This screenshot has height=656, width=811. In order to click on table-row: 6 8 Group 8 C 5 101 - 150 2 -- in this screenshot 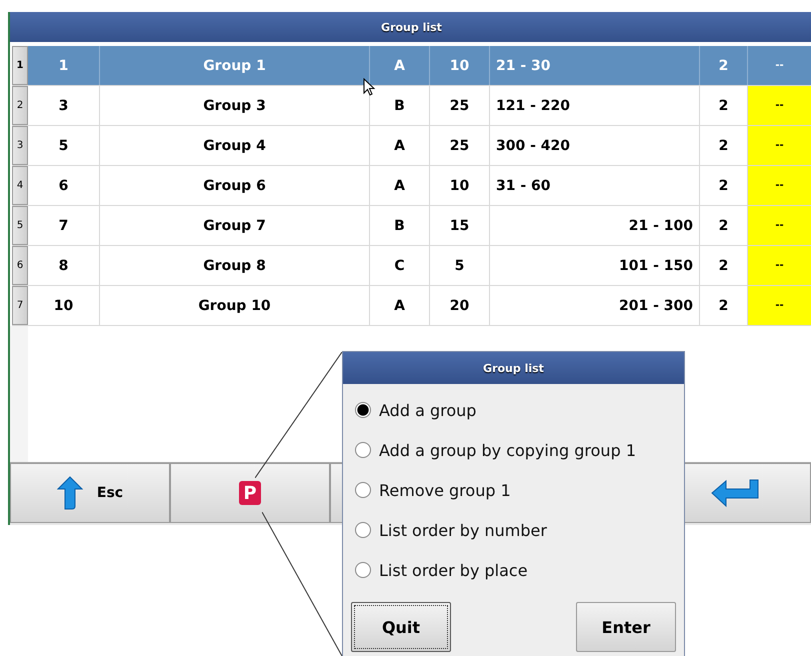, I will do `click(411, 266)`.